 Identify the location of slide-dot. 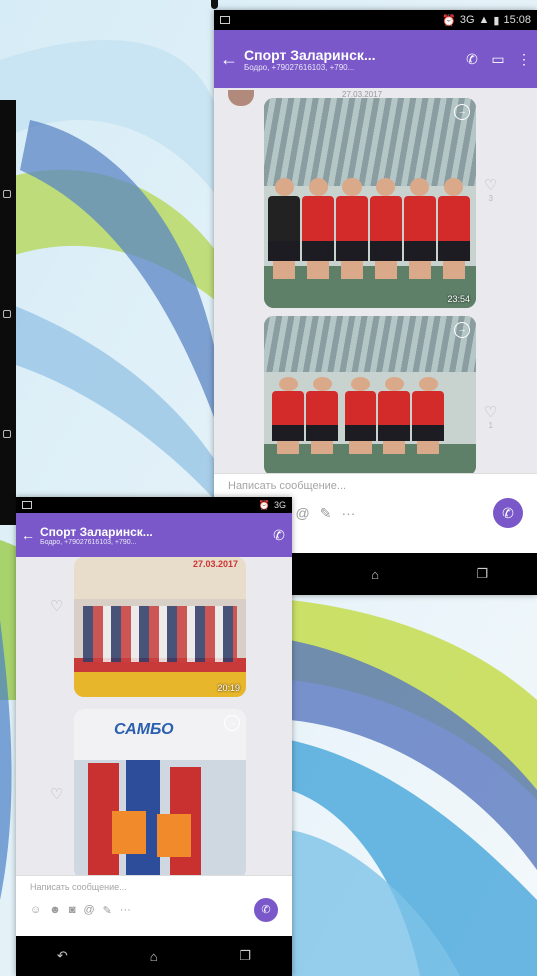
(214, 4).